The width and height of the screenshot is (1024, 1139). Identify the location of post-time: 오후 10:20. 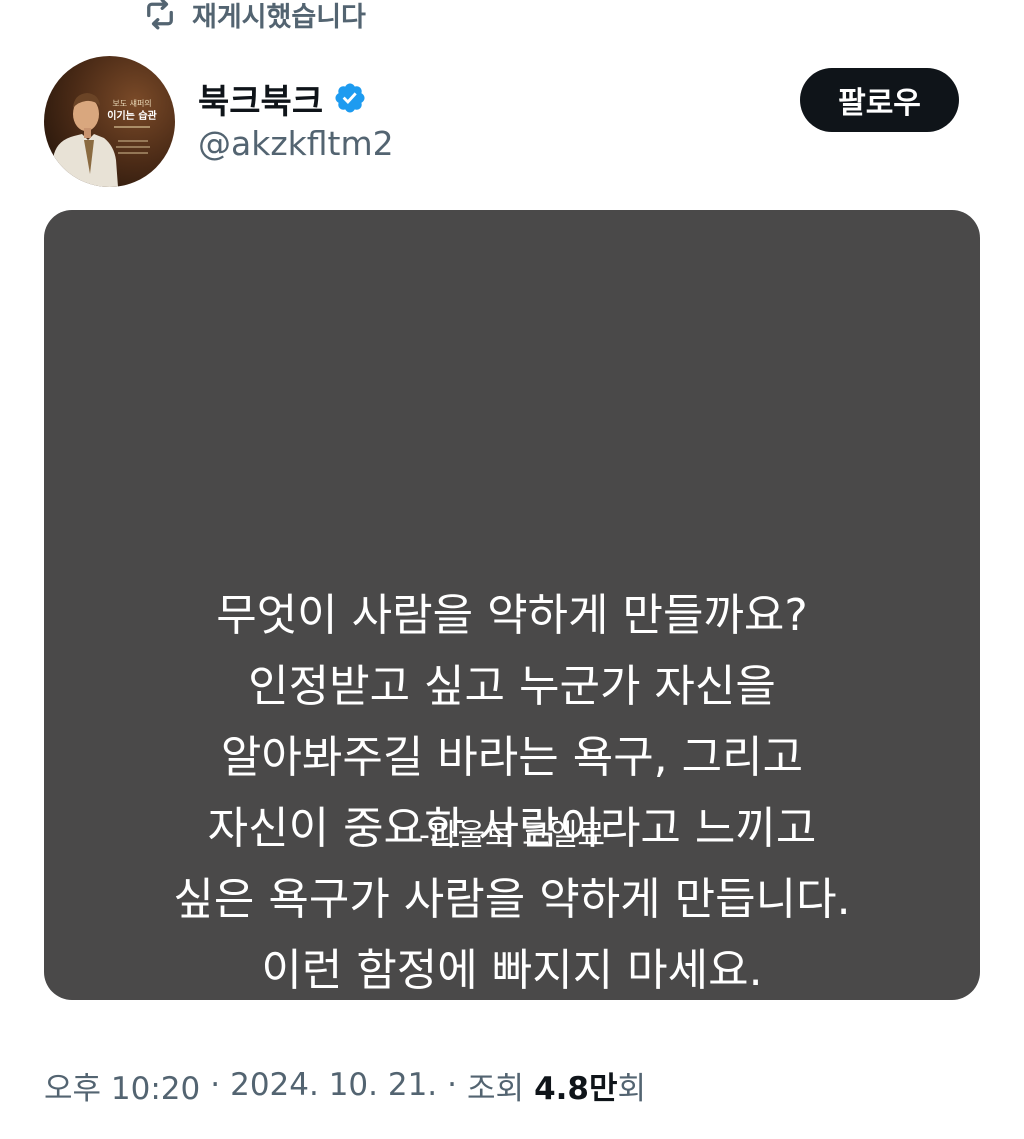
(122, 1085).